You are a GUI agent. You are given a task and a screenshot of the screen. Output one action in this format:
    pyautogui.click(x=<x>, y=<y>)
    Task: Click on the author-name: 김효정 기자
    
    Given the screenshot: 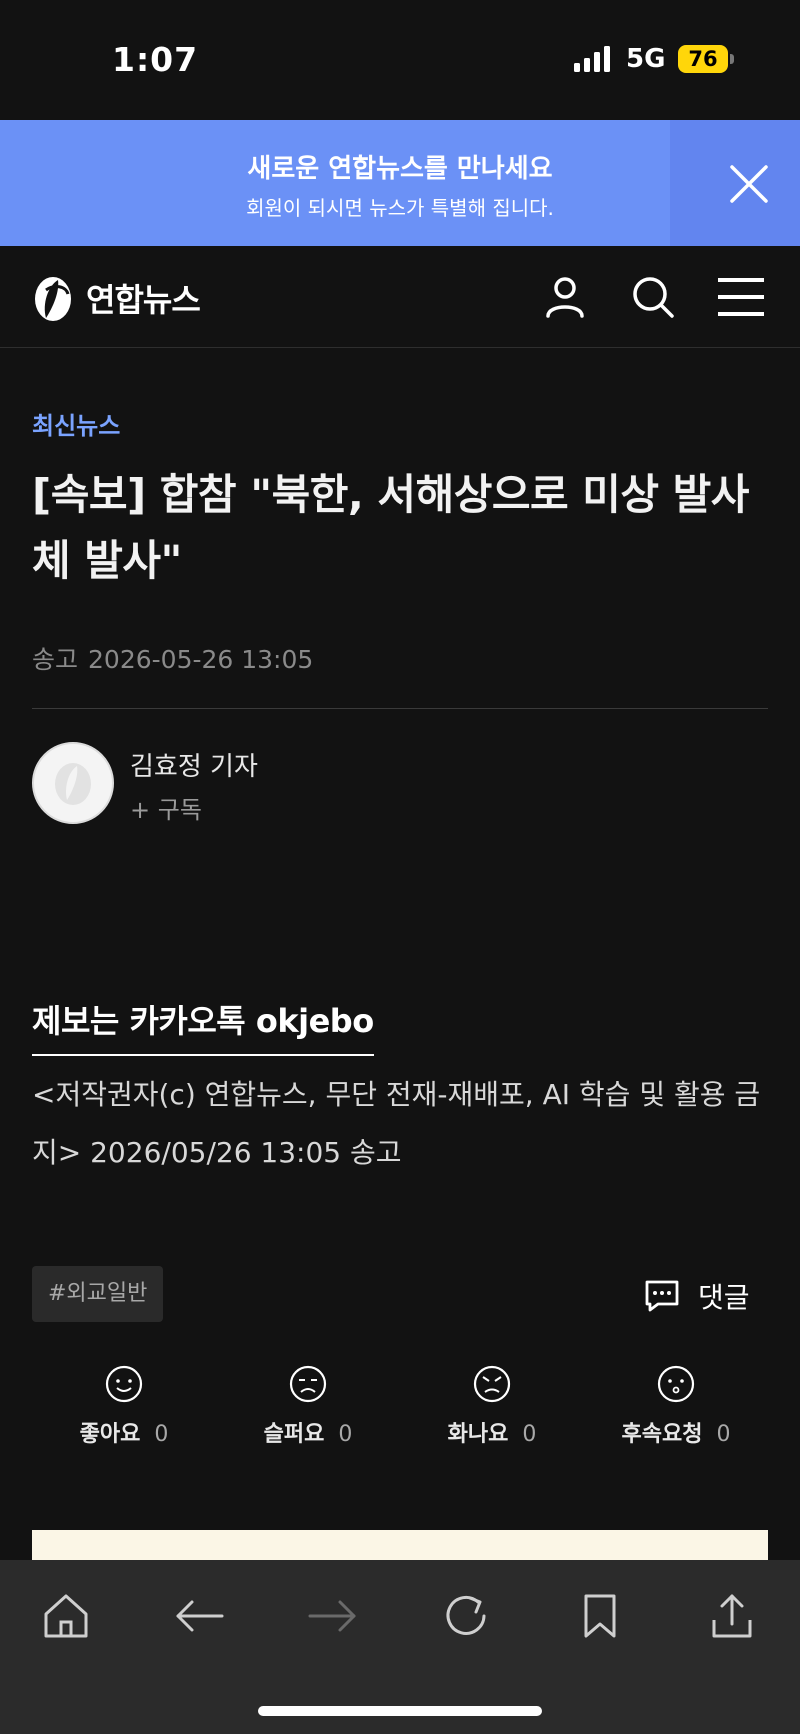 What is the action you would take?
    pyautogui.click(x=194, y=764)
    